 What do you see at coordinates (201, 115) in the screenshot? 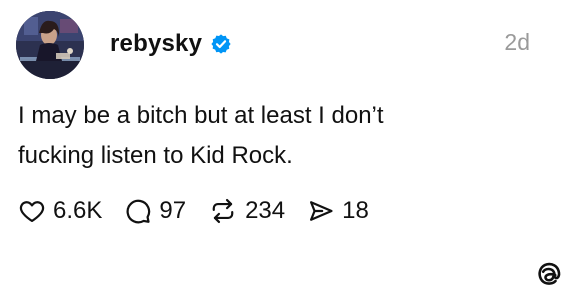
I see `post-text-line-1: I may be a bitch but at least I don’t` at bounding box center [201, 115].